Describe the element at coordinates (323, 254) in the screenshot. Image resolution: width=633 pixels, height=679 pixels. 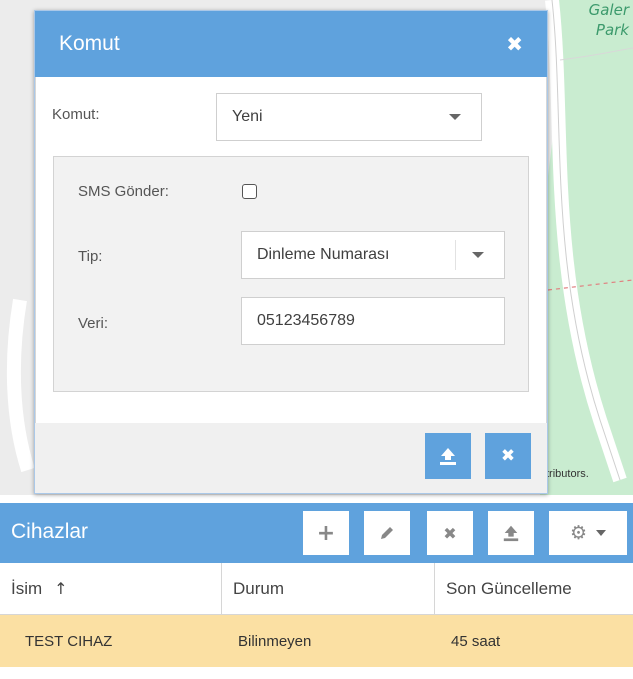
I see `type-select-value: Dinleme Numarası` at that location.